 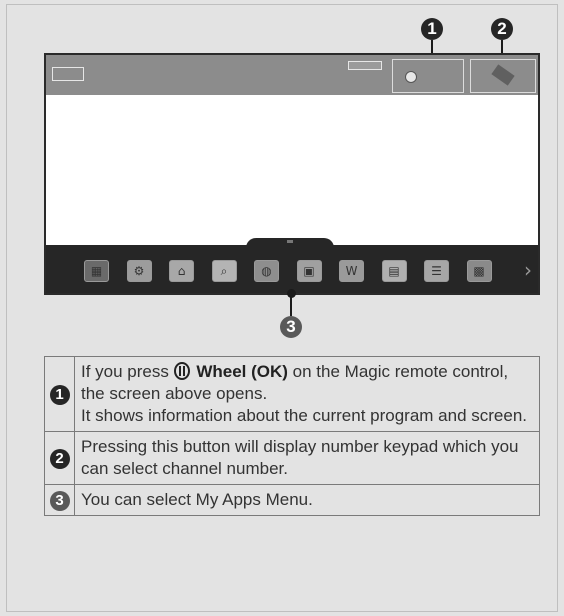 I want to click on chevron-right-icon: ›, so click(x=528, y=270).